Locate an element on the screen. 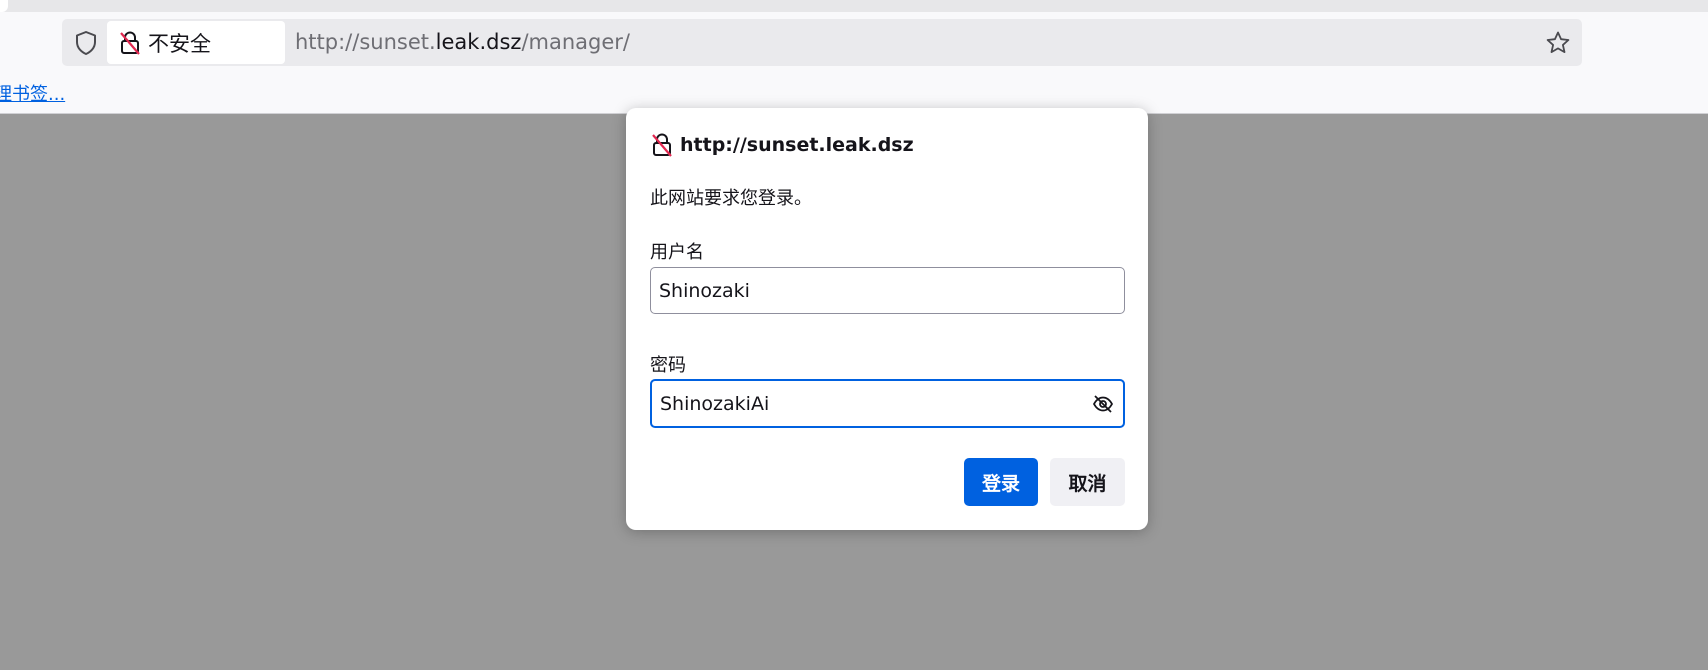 This screenshot has height=670, width=1708. username-value: Shinozaki is located at coordinates (704, 290).